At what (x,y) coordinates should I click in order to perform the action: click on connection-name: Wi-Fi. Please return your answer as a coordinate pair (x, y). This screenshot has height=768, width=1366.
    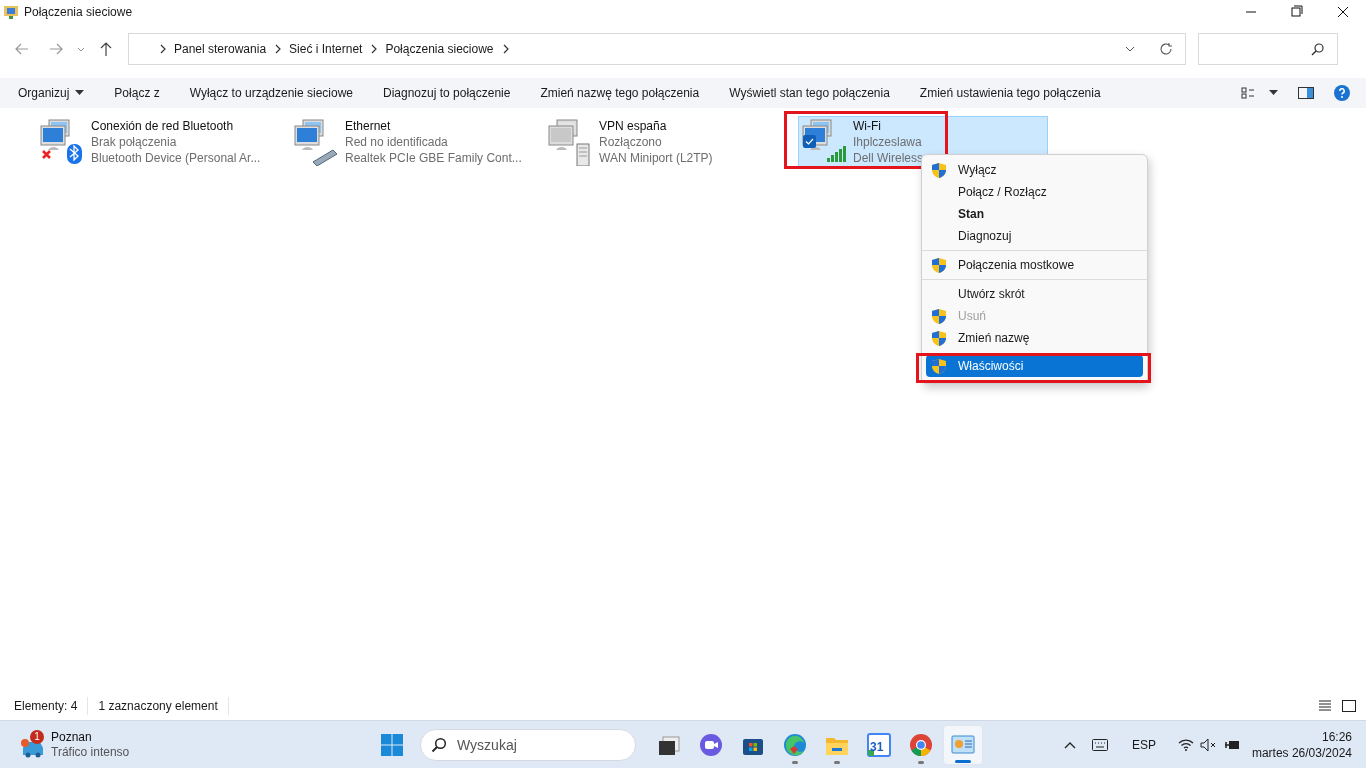
    Looking at the image, I should click on (867, 126).